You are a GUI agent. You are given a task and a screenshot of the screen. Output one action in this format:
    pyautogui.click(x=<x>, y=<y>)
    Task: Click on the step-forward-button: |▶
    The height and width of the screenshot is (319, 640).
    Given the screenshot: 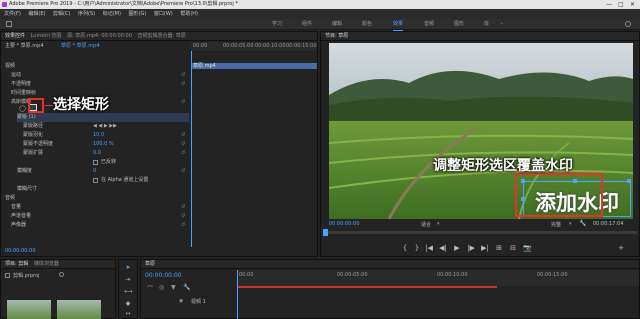 What is the action you would take?
    pyautogui.click(x=471, y=248)
    